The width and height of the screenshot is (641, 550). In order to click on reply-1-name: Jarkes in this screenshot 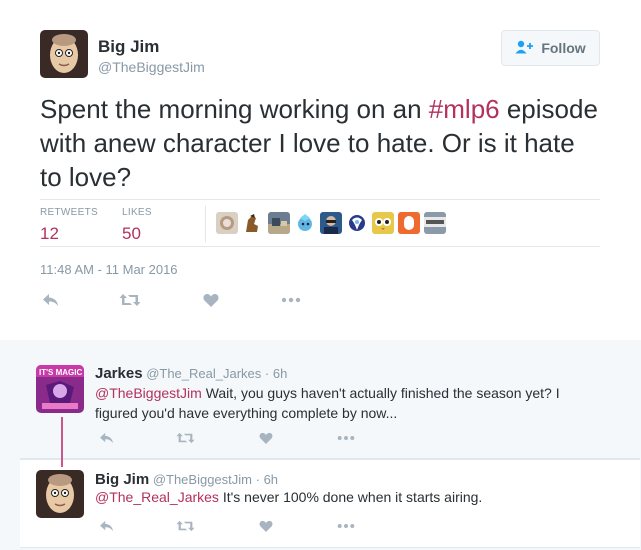, I will do `click(119, 373)`.